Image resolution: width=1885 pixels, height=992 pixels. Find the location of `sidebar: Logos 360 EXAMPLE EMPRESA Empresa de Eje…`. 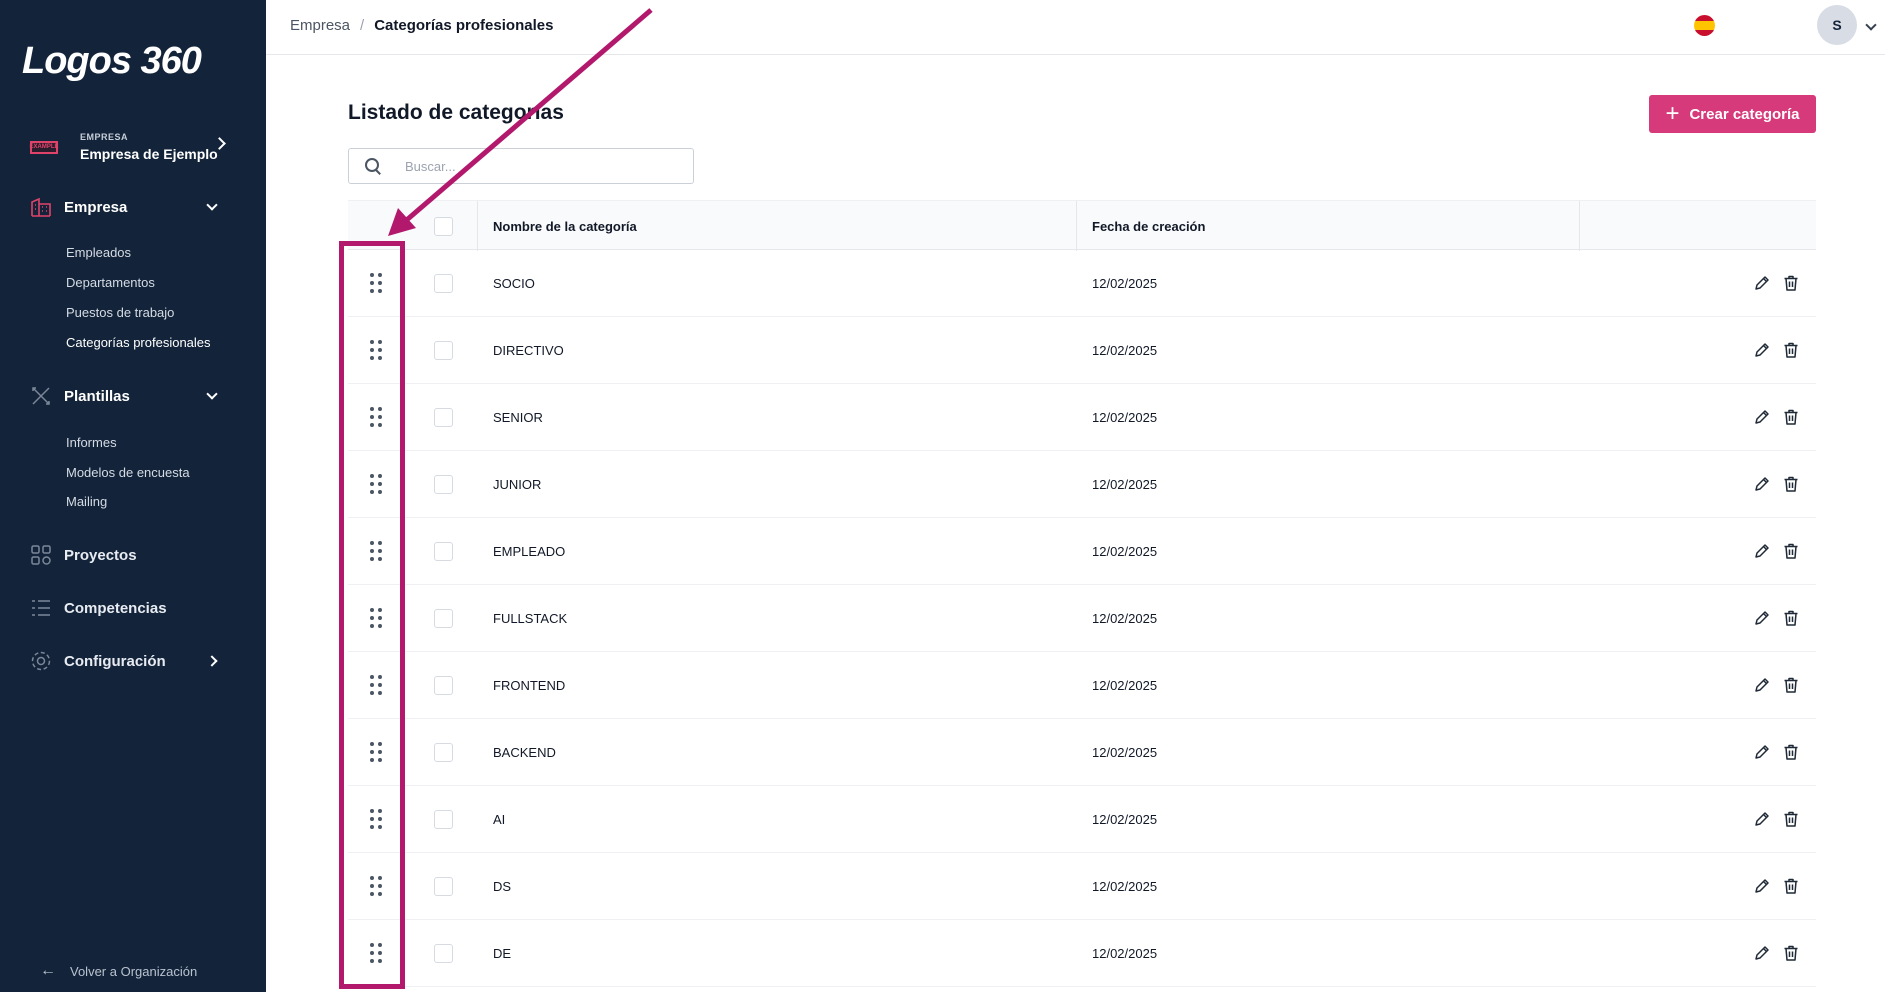

sidebar: Logos 360 EXAMPLE EMPRESA Empresa de Eje… is located at coordinates (133, 496).